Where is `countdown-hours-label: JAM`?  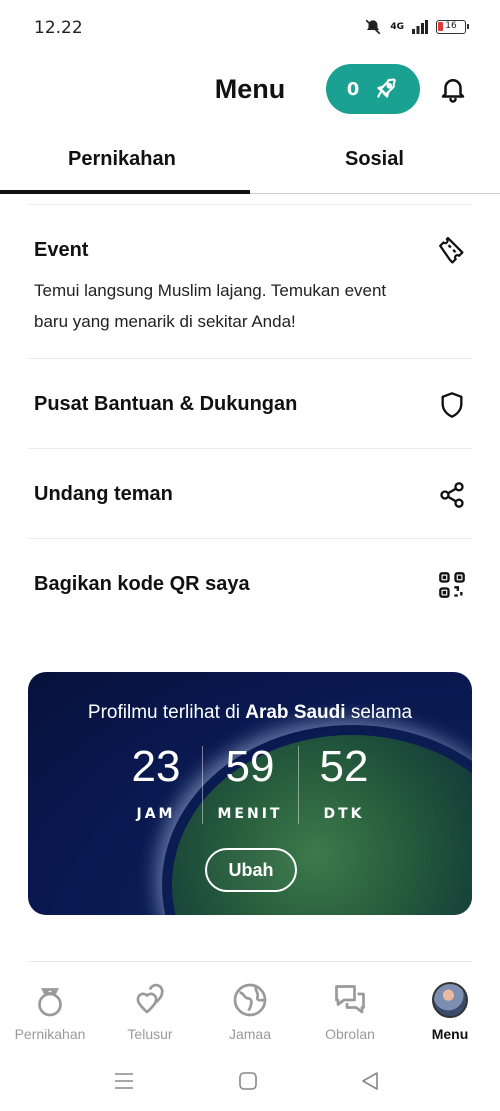 countdown-hours-label: JAM is located at coordinates (156, 814).